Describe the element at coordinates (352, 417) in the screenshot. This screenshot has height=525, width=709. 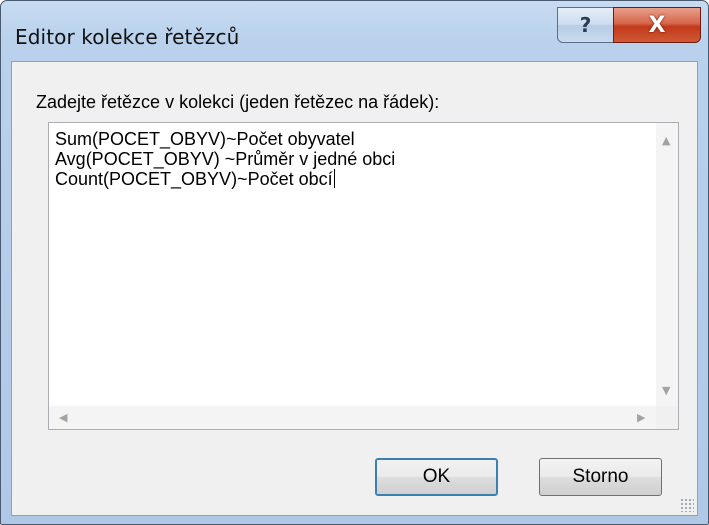
I see `horizontal-scrollbar: ◀ ▶` at that location.